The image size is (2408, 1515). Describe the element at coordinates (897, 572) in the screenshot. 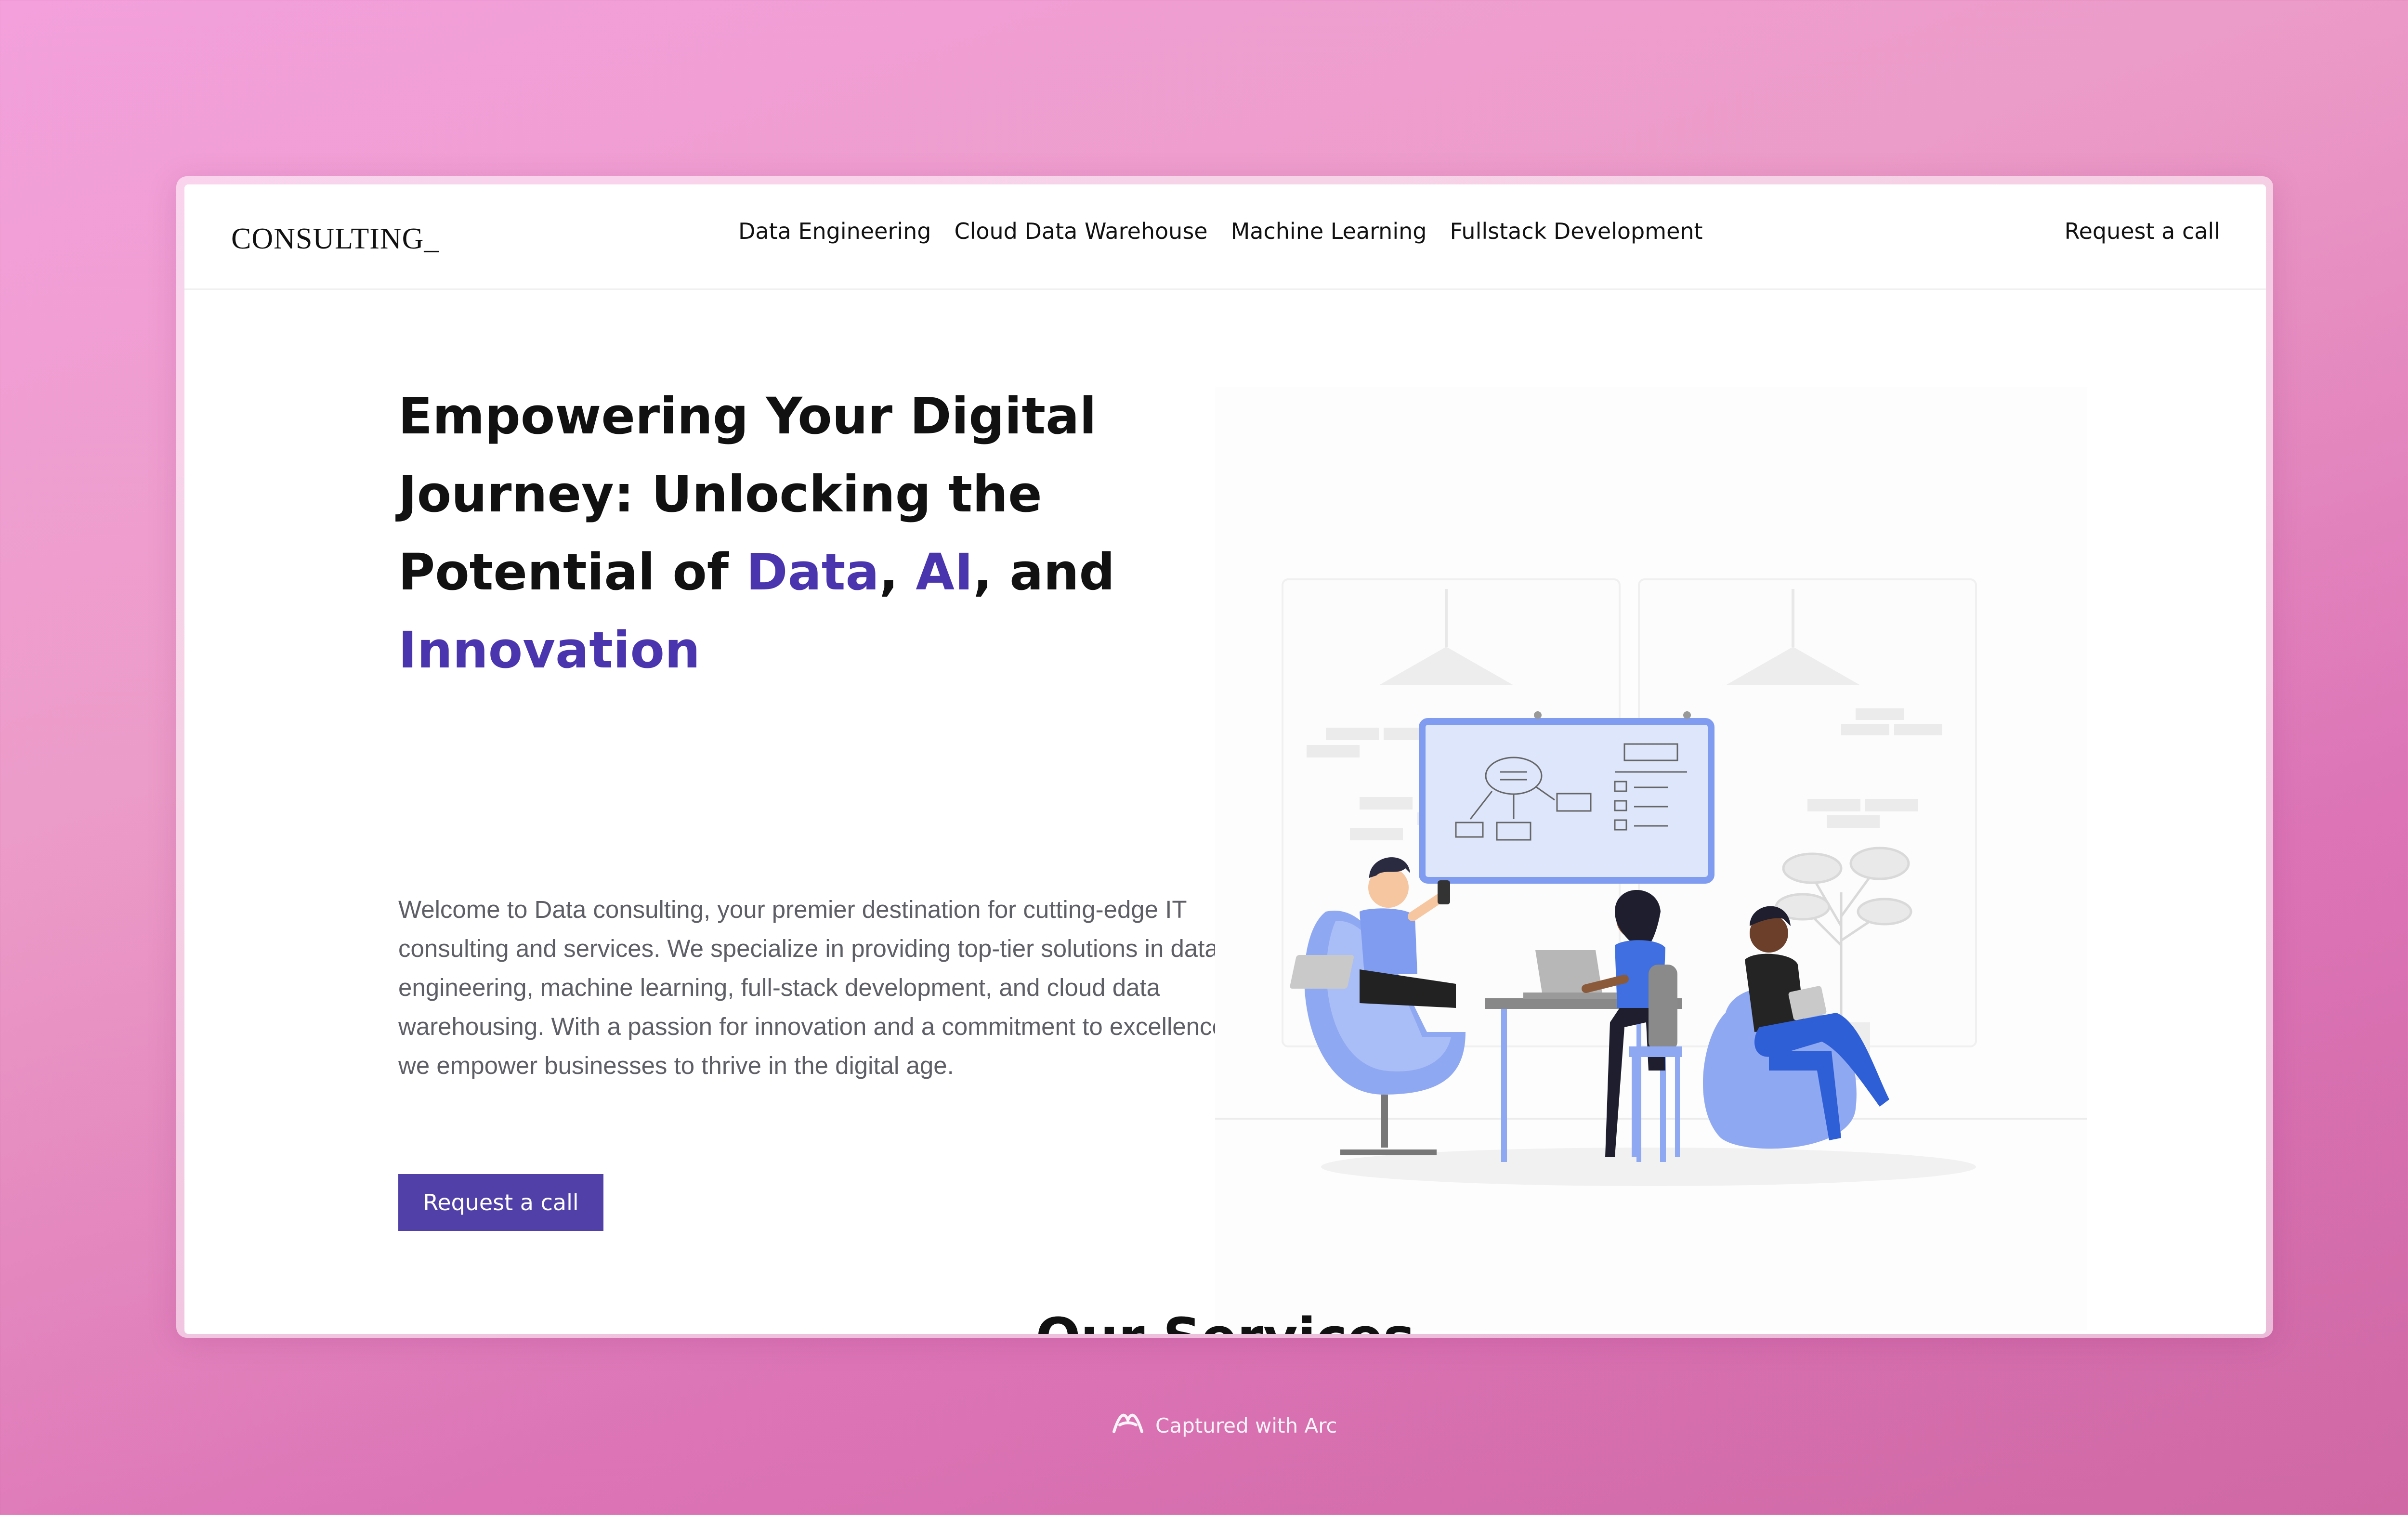

I see `hero-title-sep1: ,` at that location.